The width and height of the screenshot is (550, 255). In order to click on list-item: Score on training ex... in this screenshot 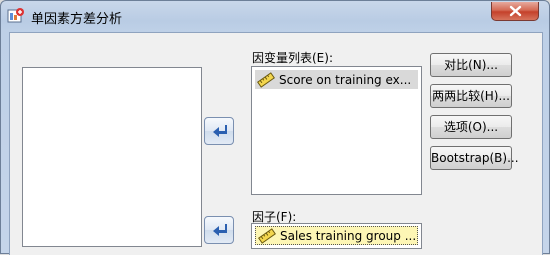, I will do `click(336, 79)`.